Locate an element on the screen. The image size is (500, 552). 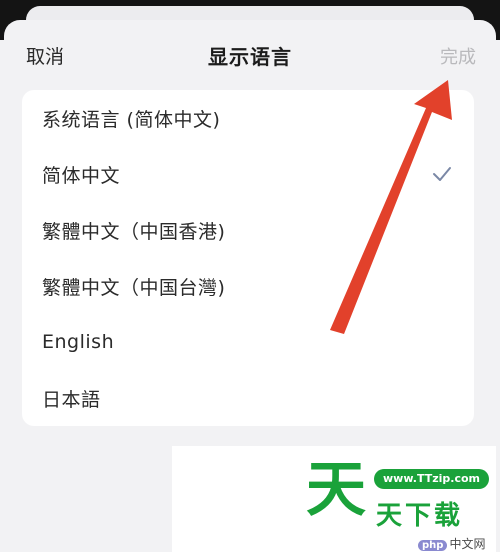
language-option-english: English is located at coordinates (248, 342).